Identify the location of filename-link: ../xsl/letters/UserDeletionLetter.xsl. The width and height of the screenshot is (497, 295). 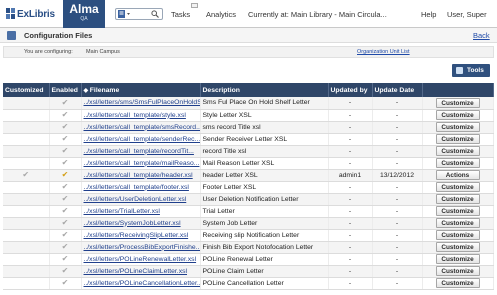
(141, 199).